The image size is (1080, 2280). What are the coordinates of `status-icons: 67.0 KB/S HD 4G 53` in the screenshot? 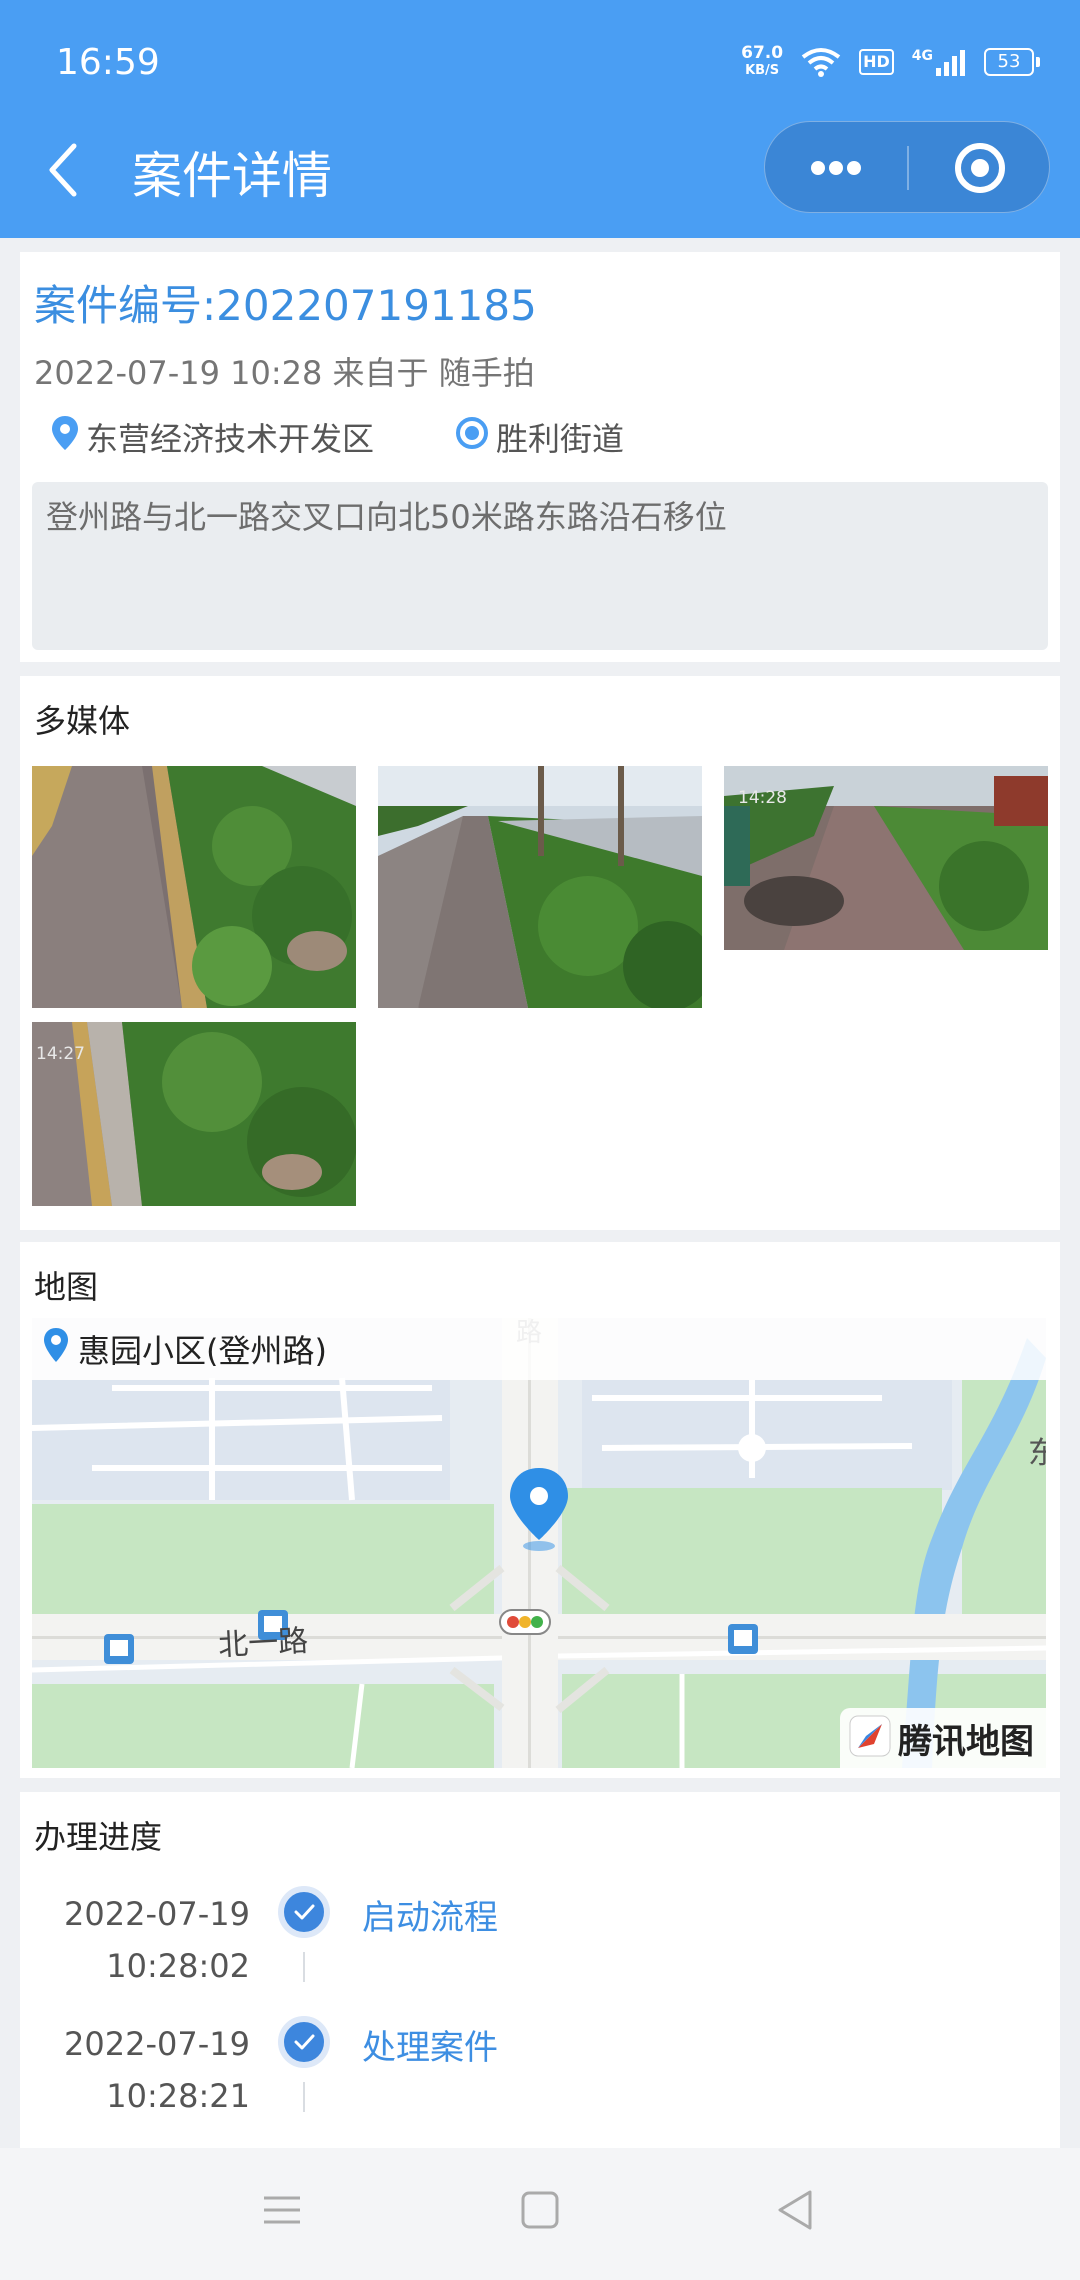 It's located at (890, 62).